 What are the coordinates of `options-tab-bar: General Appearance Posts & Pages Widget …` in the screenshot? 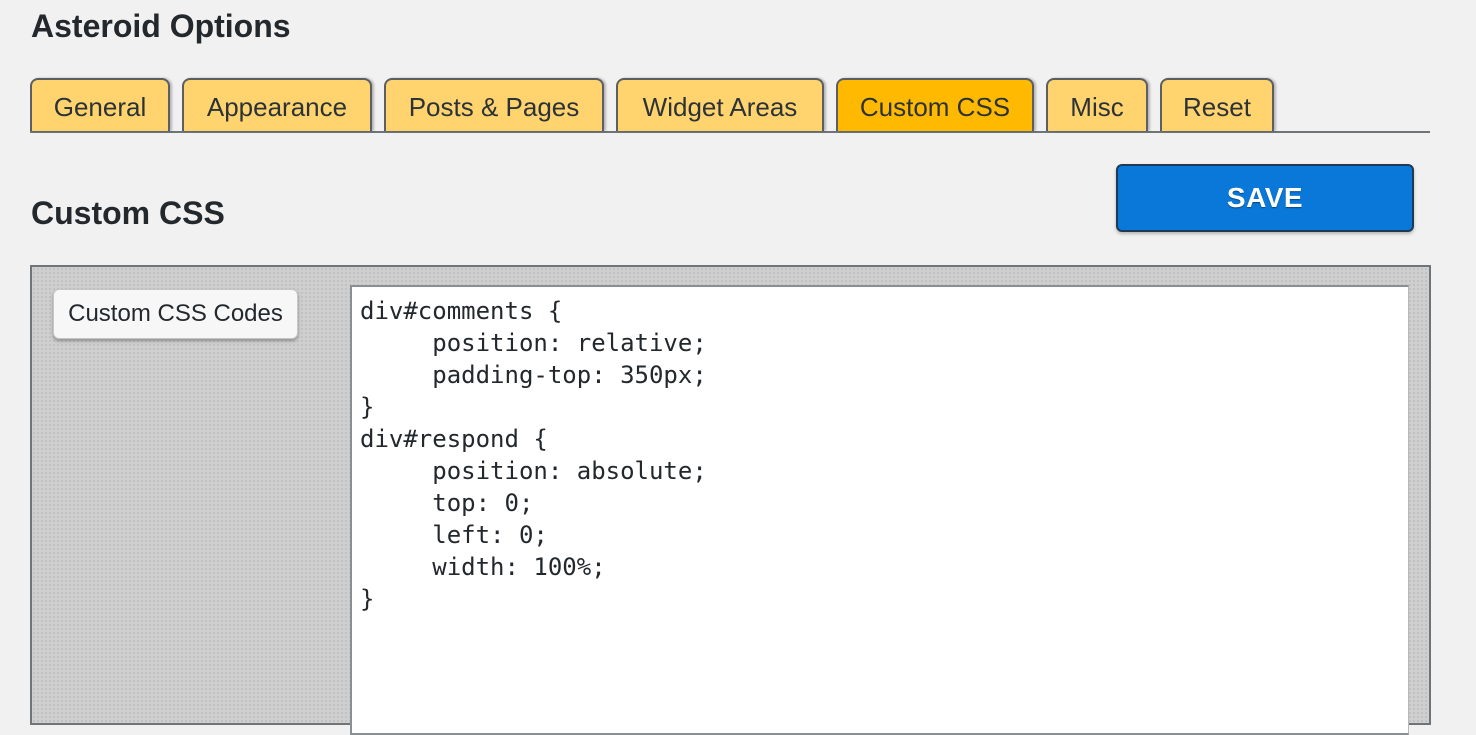 It's located at (730, 105).